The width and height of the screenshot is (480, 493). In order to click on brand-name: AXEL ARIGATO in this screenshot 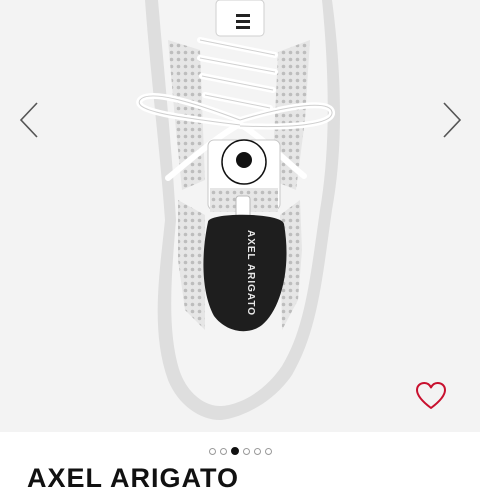, I will do `click(133, 478)`.